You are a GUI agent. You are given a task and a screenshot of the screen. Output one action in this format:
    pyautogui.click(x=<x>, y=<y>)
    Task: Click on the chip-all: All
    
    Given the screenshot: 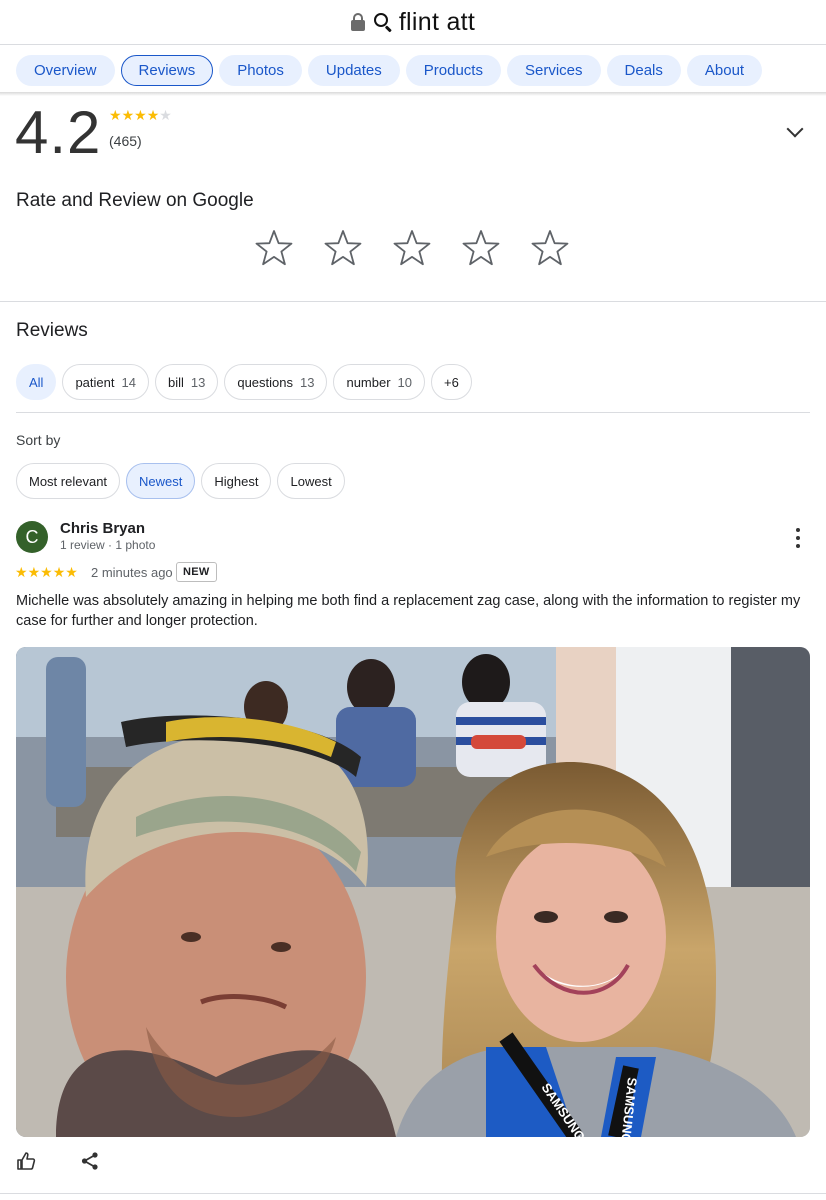 What is the action you would take?
    pyautogui.click(x=36, y=382)
    